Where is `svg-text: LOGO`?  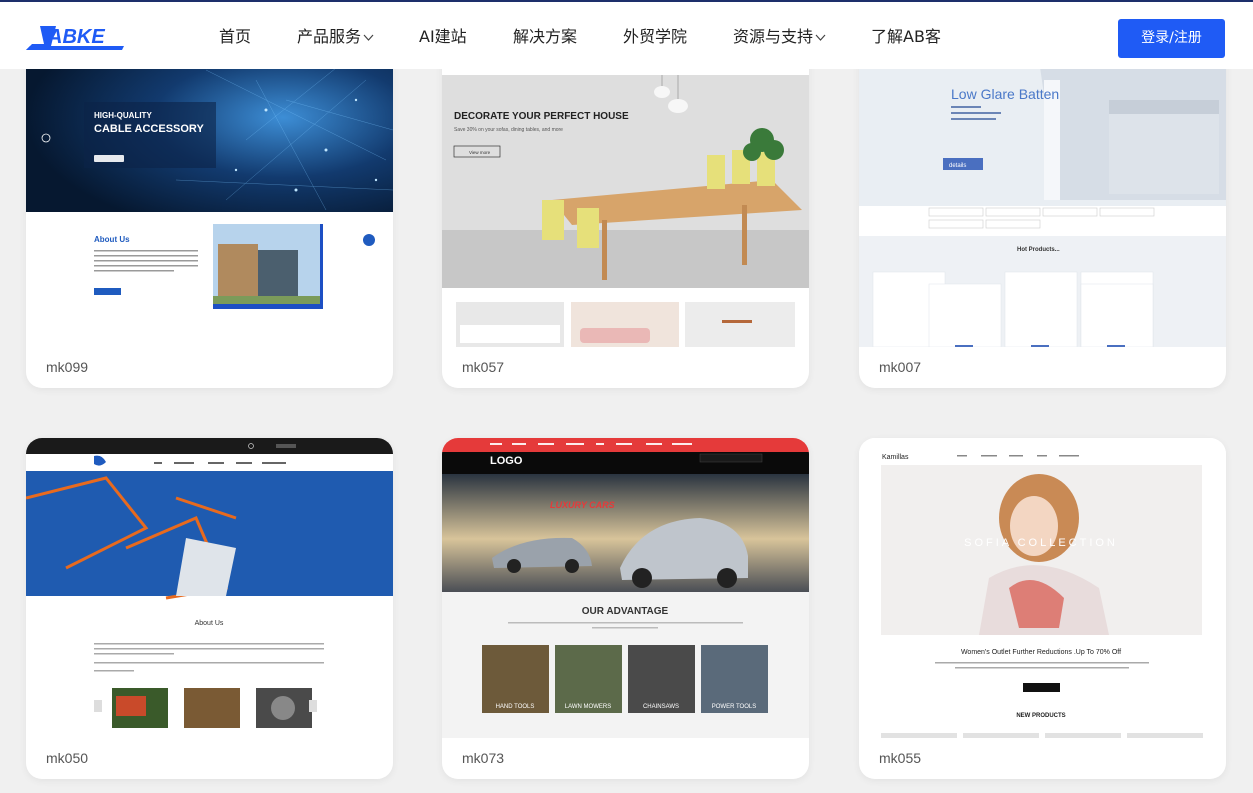
svg-text: LOGO is located at coordinates (506, 461).